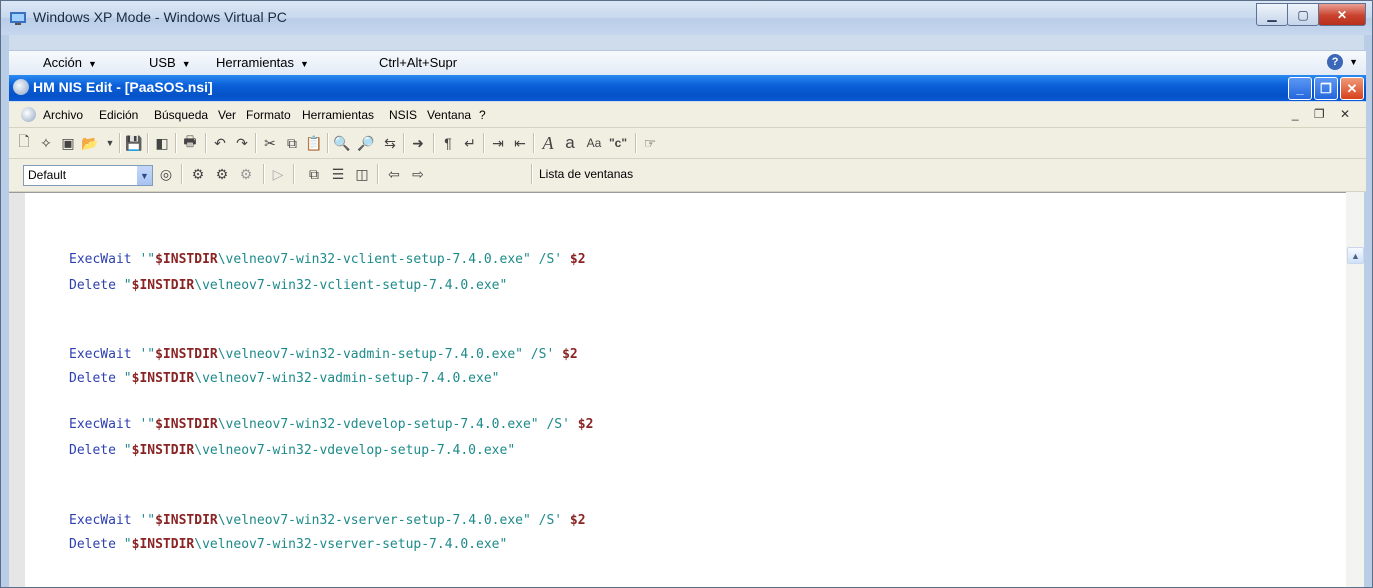 This screenshot has width=1373, height=588. Describe the element at coordinates (118, 115) in the screenshot. I see `menu-edicion: Edición` at that location.